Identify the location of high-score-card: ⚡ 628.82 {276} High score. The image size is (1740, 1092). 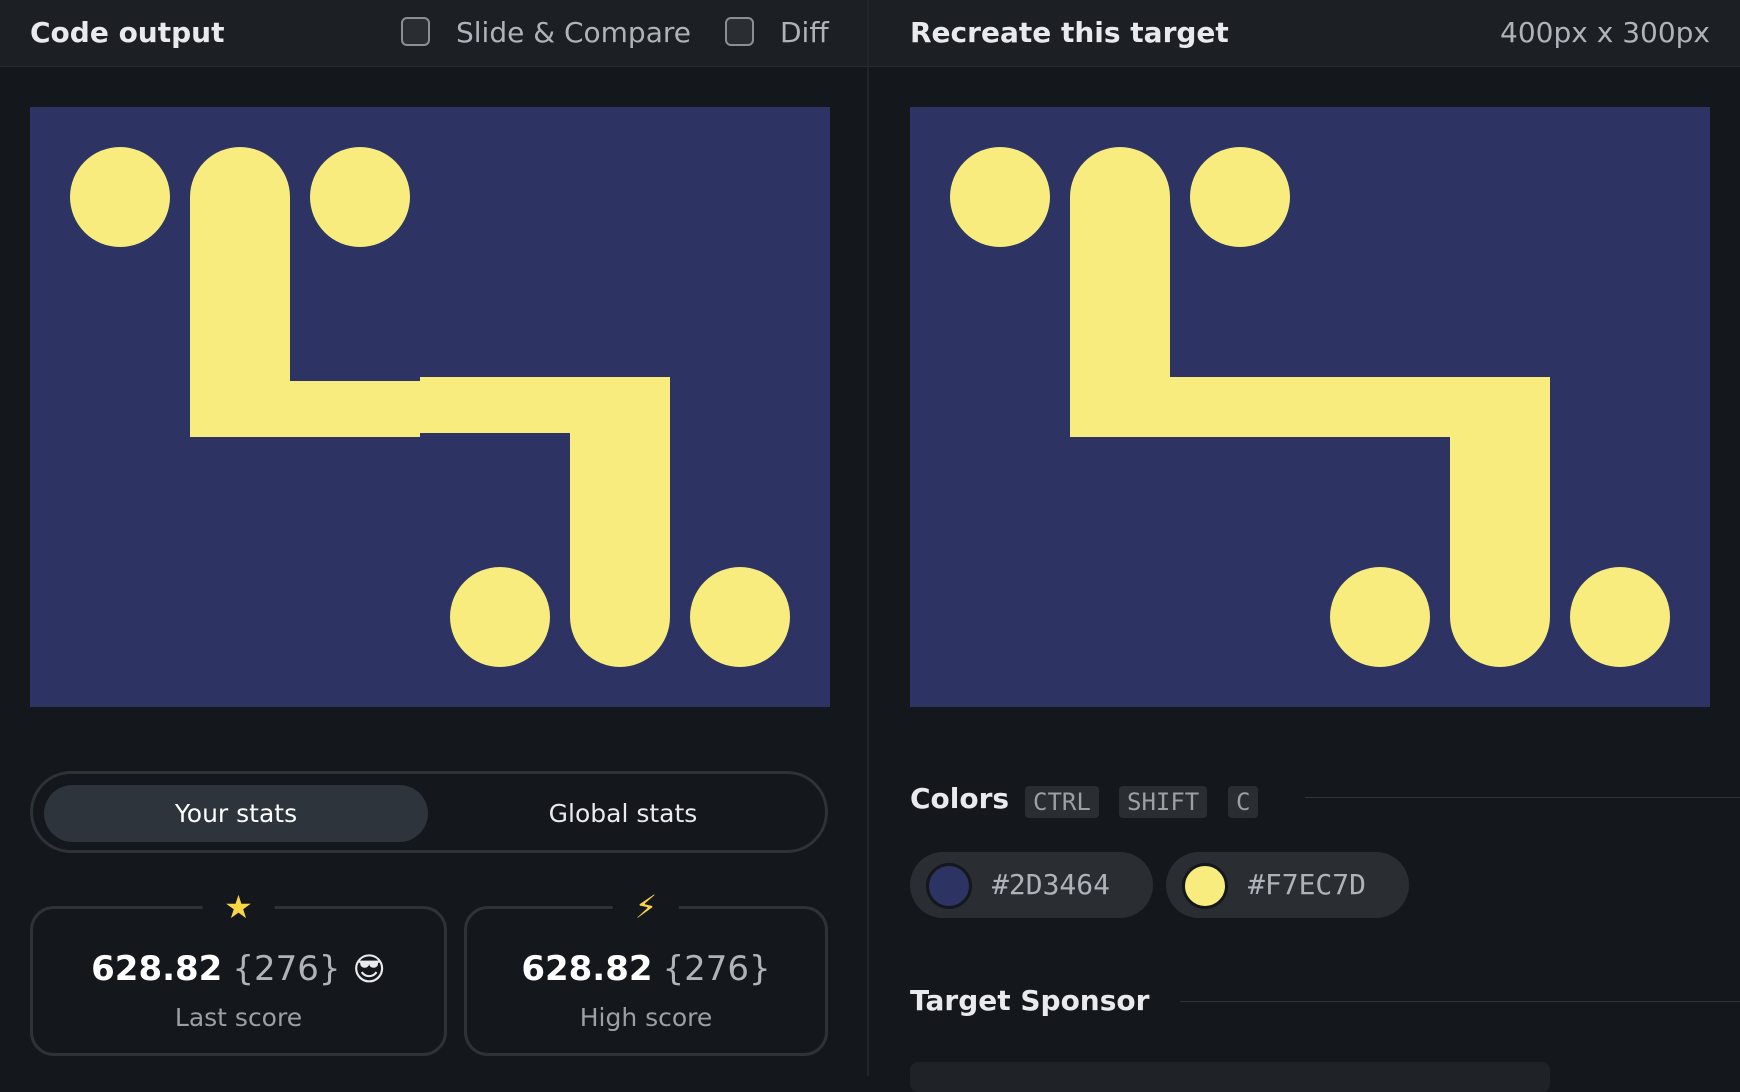
(646, 971).